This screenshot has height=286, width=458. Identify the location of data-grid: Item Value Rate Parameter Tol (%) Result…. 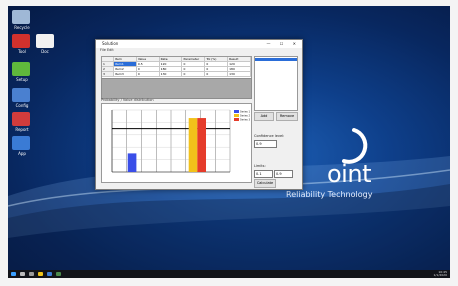
(176, 67).